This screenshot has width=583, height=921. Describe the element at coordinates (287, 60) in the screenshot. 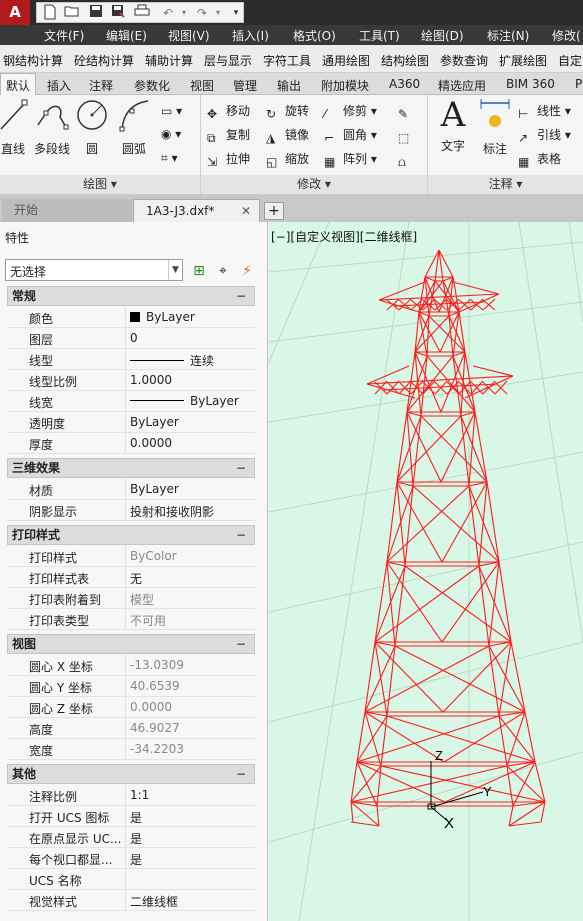

I see `toolbar-text-tools: 字符工具` at that location.